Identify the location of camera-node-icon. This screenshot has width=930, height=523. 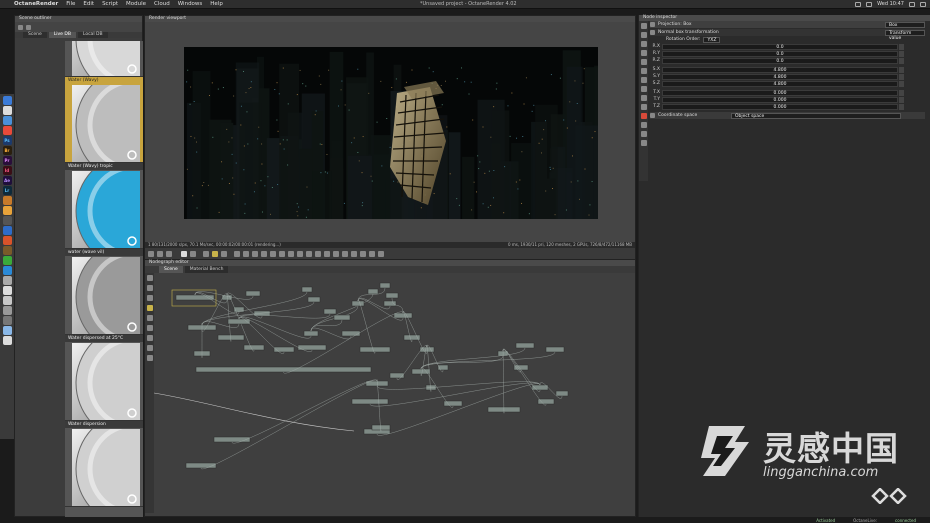
(149, 318).